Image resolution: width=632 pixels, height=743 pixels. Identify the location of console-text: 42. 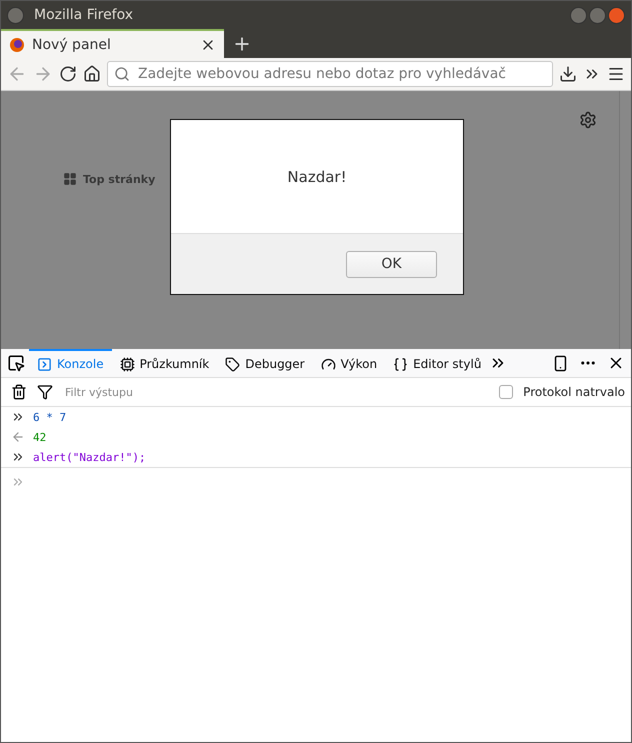
(39, 437).